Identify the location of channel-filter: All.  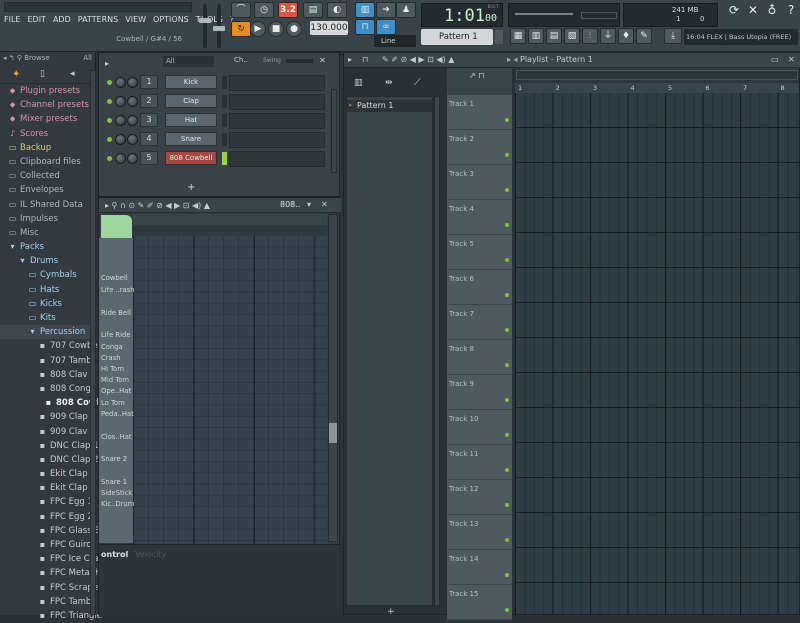
(188, 61).